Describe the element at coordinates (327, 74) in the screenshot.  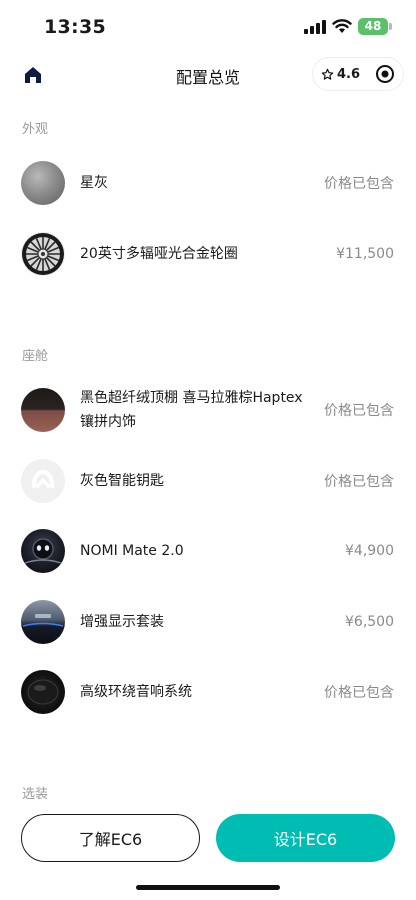
I see `star-icon` at that location.